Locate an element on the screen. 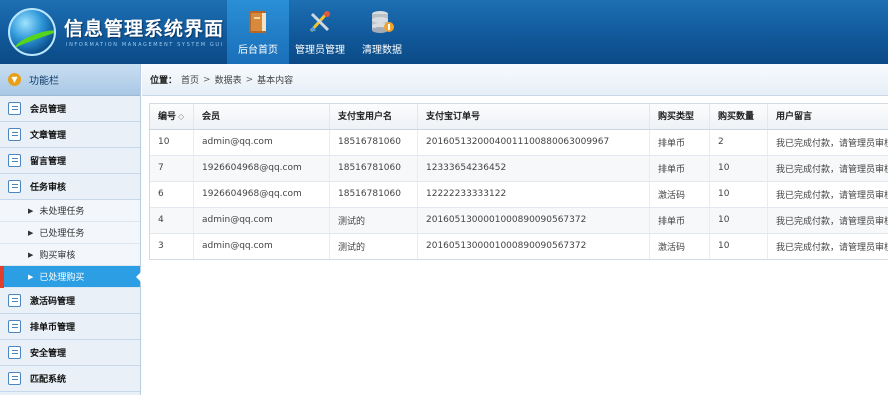 The width and height of the screenshot is (888, 395). cell-id: 3 is located at coordinates (171, 246).